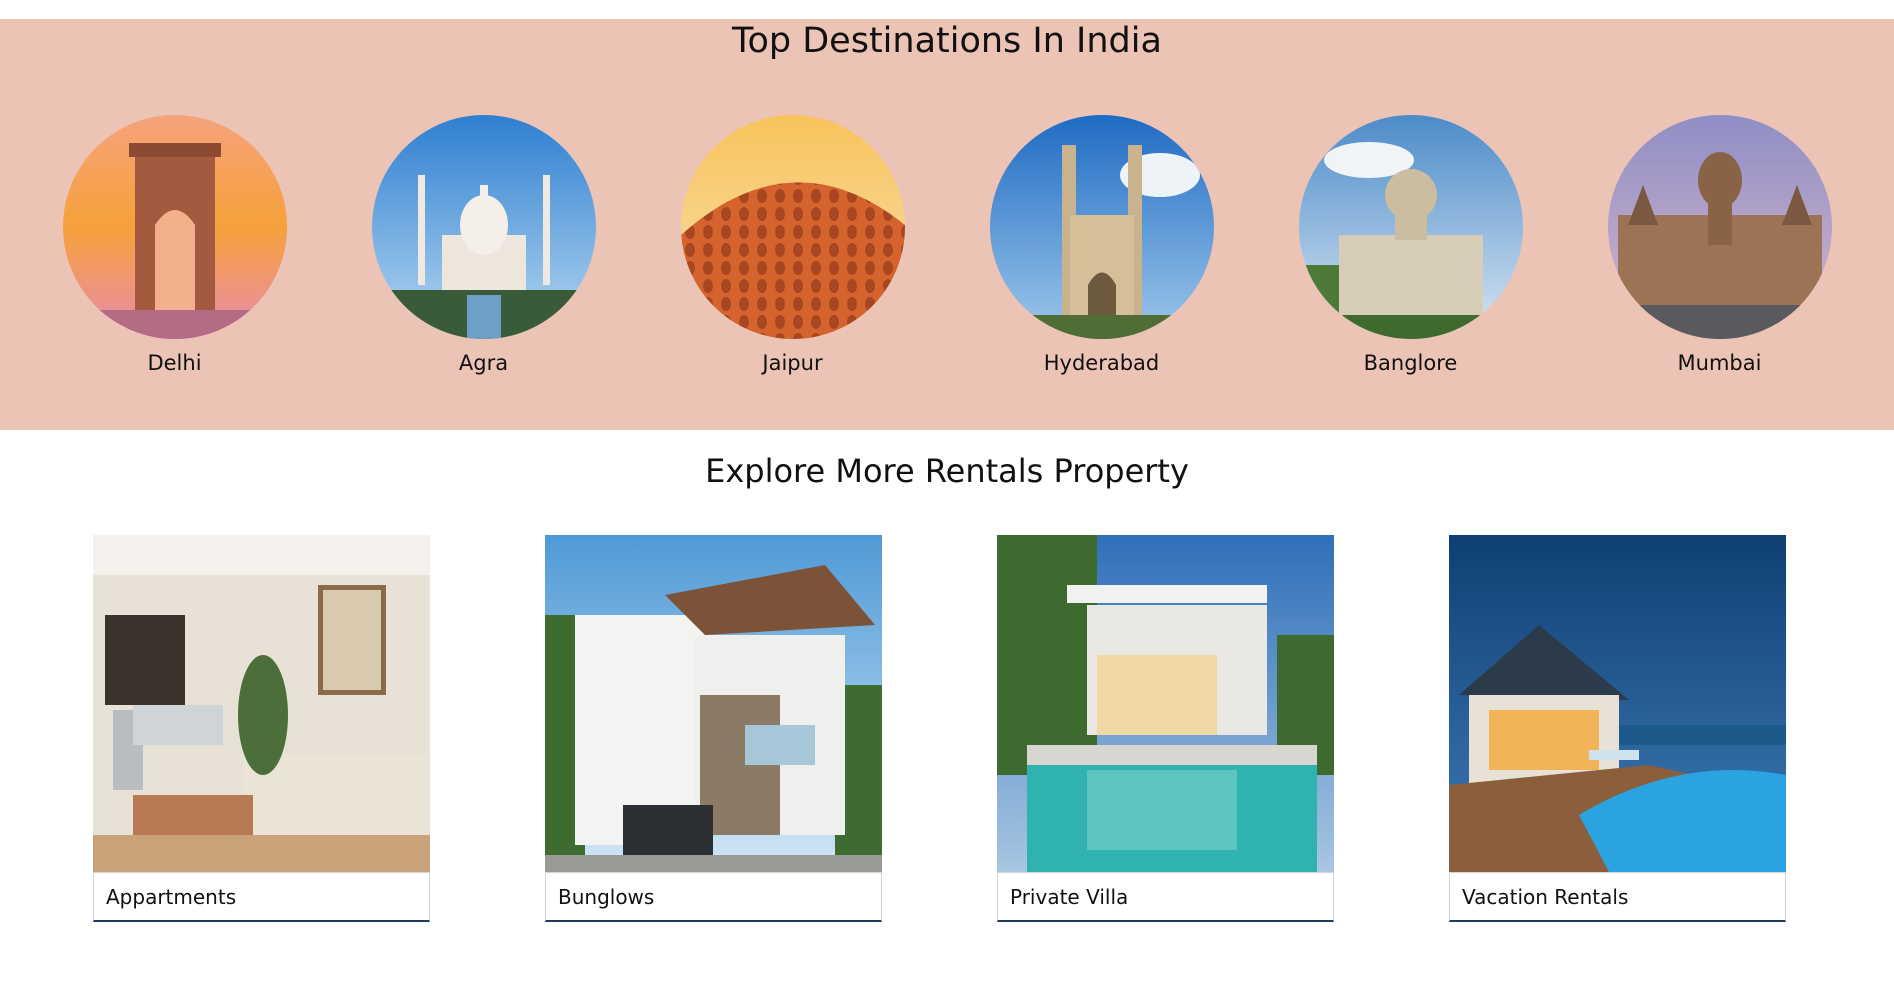  I want to click on rental-card-appartments: Appartments, so click(261, 728).